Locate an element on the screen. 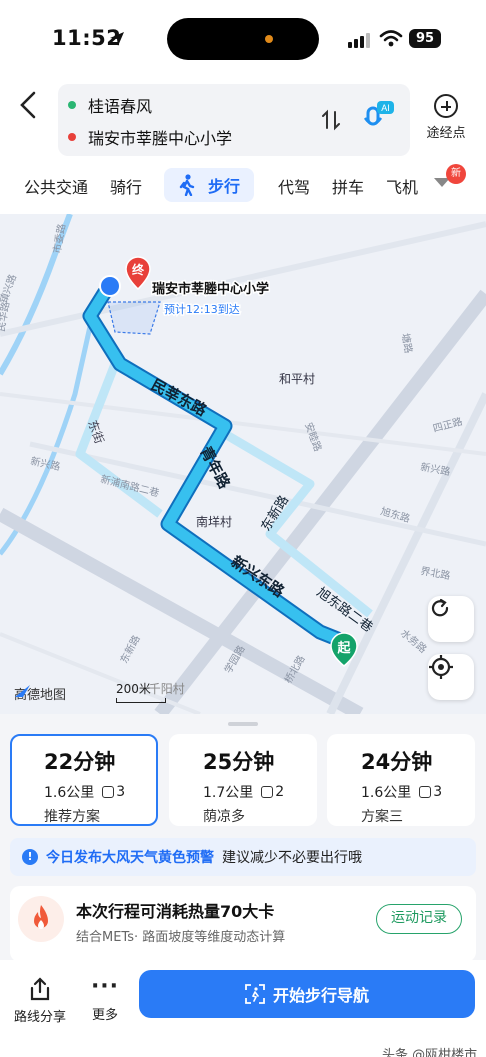  travel-mode-tabs: 公共交通 骑行 步行 代驾 拼车 飞机 新 is located at coordinates (243, 186).